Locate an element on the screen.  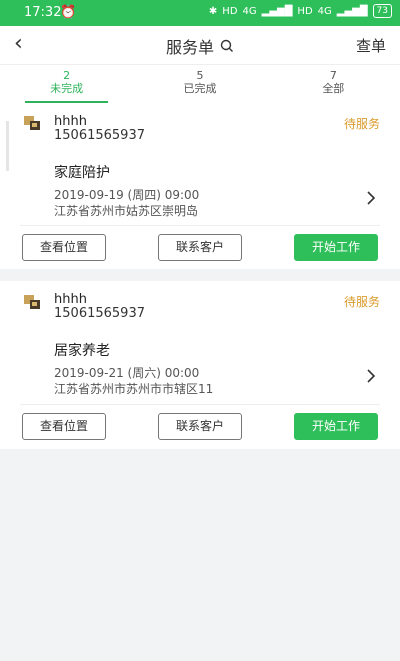
bluetooth-icon: ✱ is located at coordinates (213, 11).